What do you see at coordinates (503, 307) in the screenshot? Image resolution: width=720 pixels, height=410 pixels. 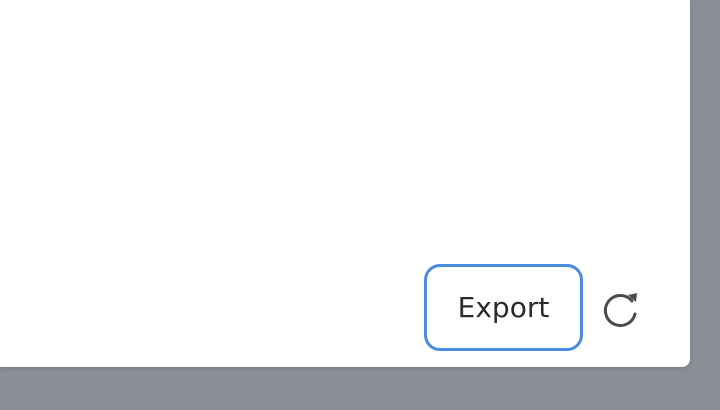 I see `export-button: Export` at bounding box center [503, 307].